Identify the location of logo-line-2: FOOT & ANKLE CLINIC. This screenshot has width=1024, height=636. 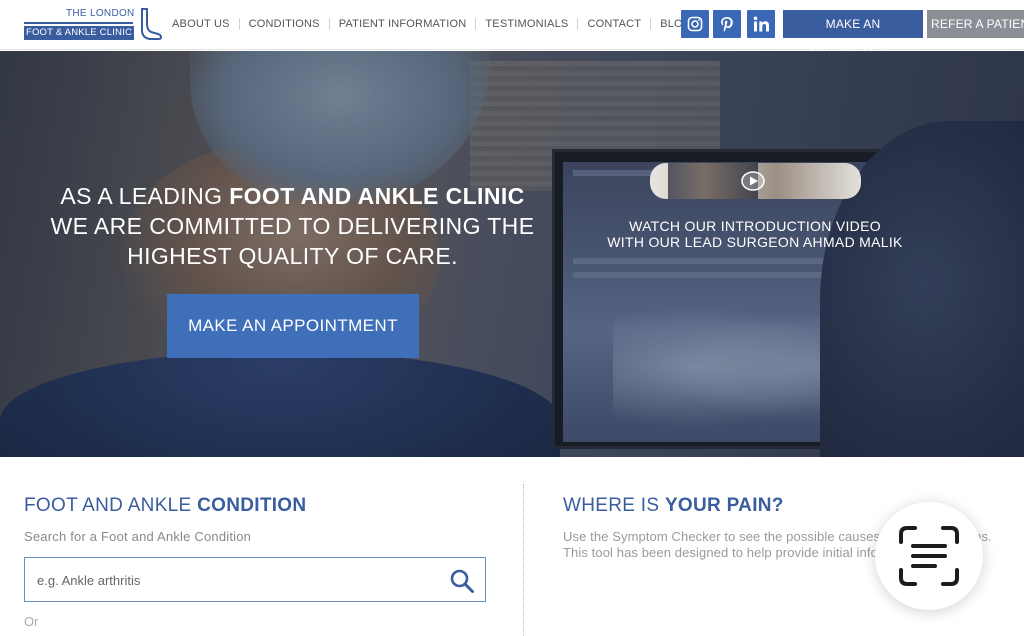
(79, 33).